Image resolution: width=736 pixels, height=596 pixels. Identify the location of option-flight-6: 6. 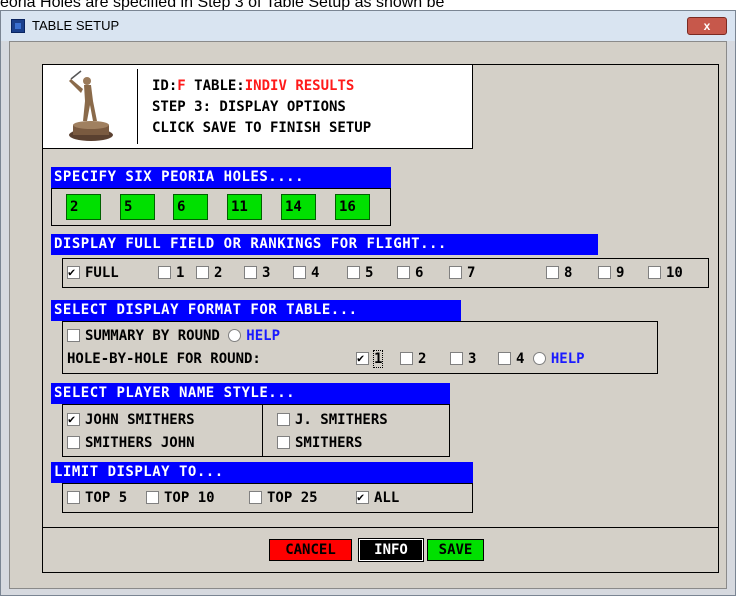
(410, 273).